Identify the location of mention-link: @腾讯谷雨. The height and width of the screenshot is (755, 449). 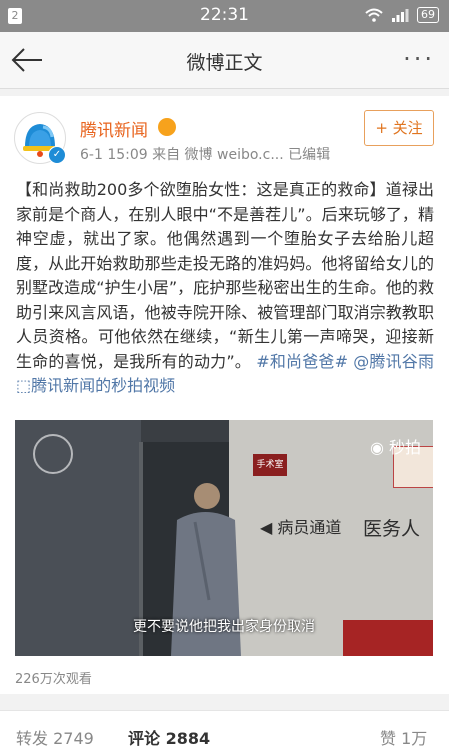
(393, 361).